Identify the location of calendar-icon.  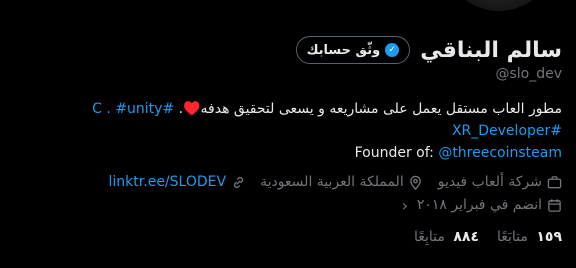
(554, 205).